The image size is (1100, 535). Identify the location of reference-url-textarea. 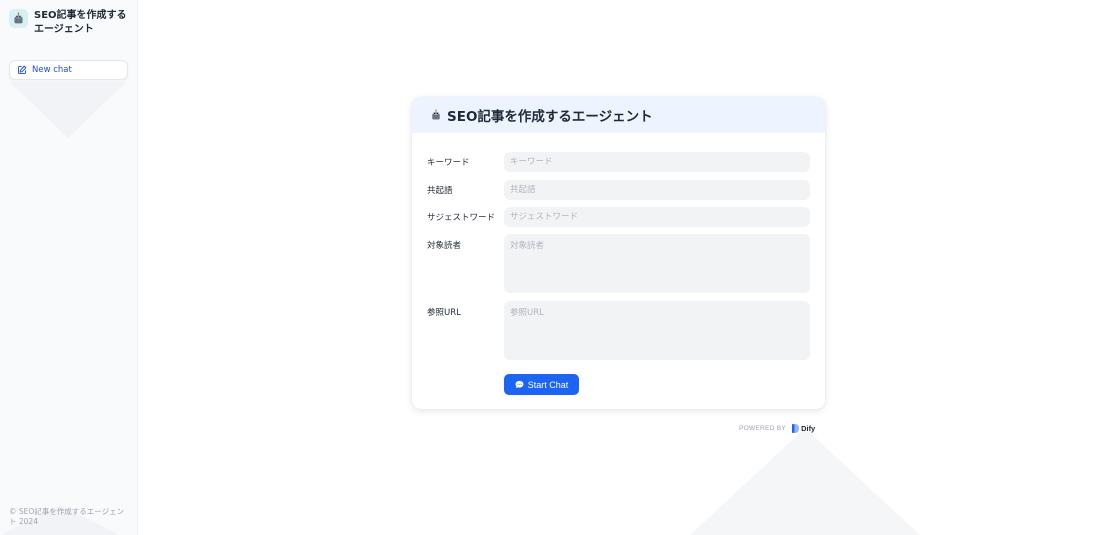
(657, 330).